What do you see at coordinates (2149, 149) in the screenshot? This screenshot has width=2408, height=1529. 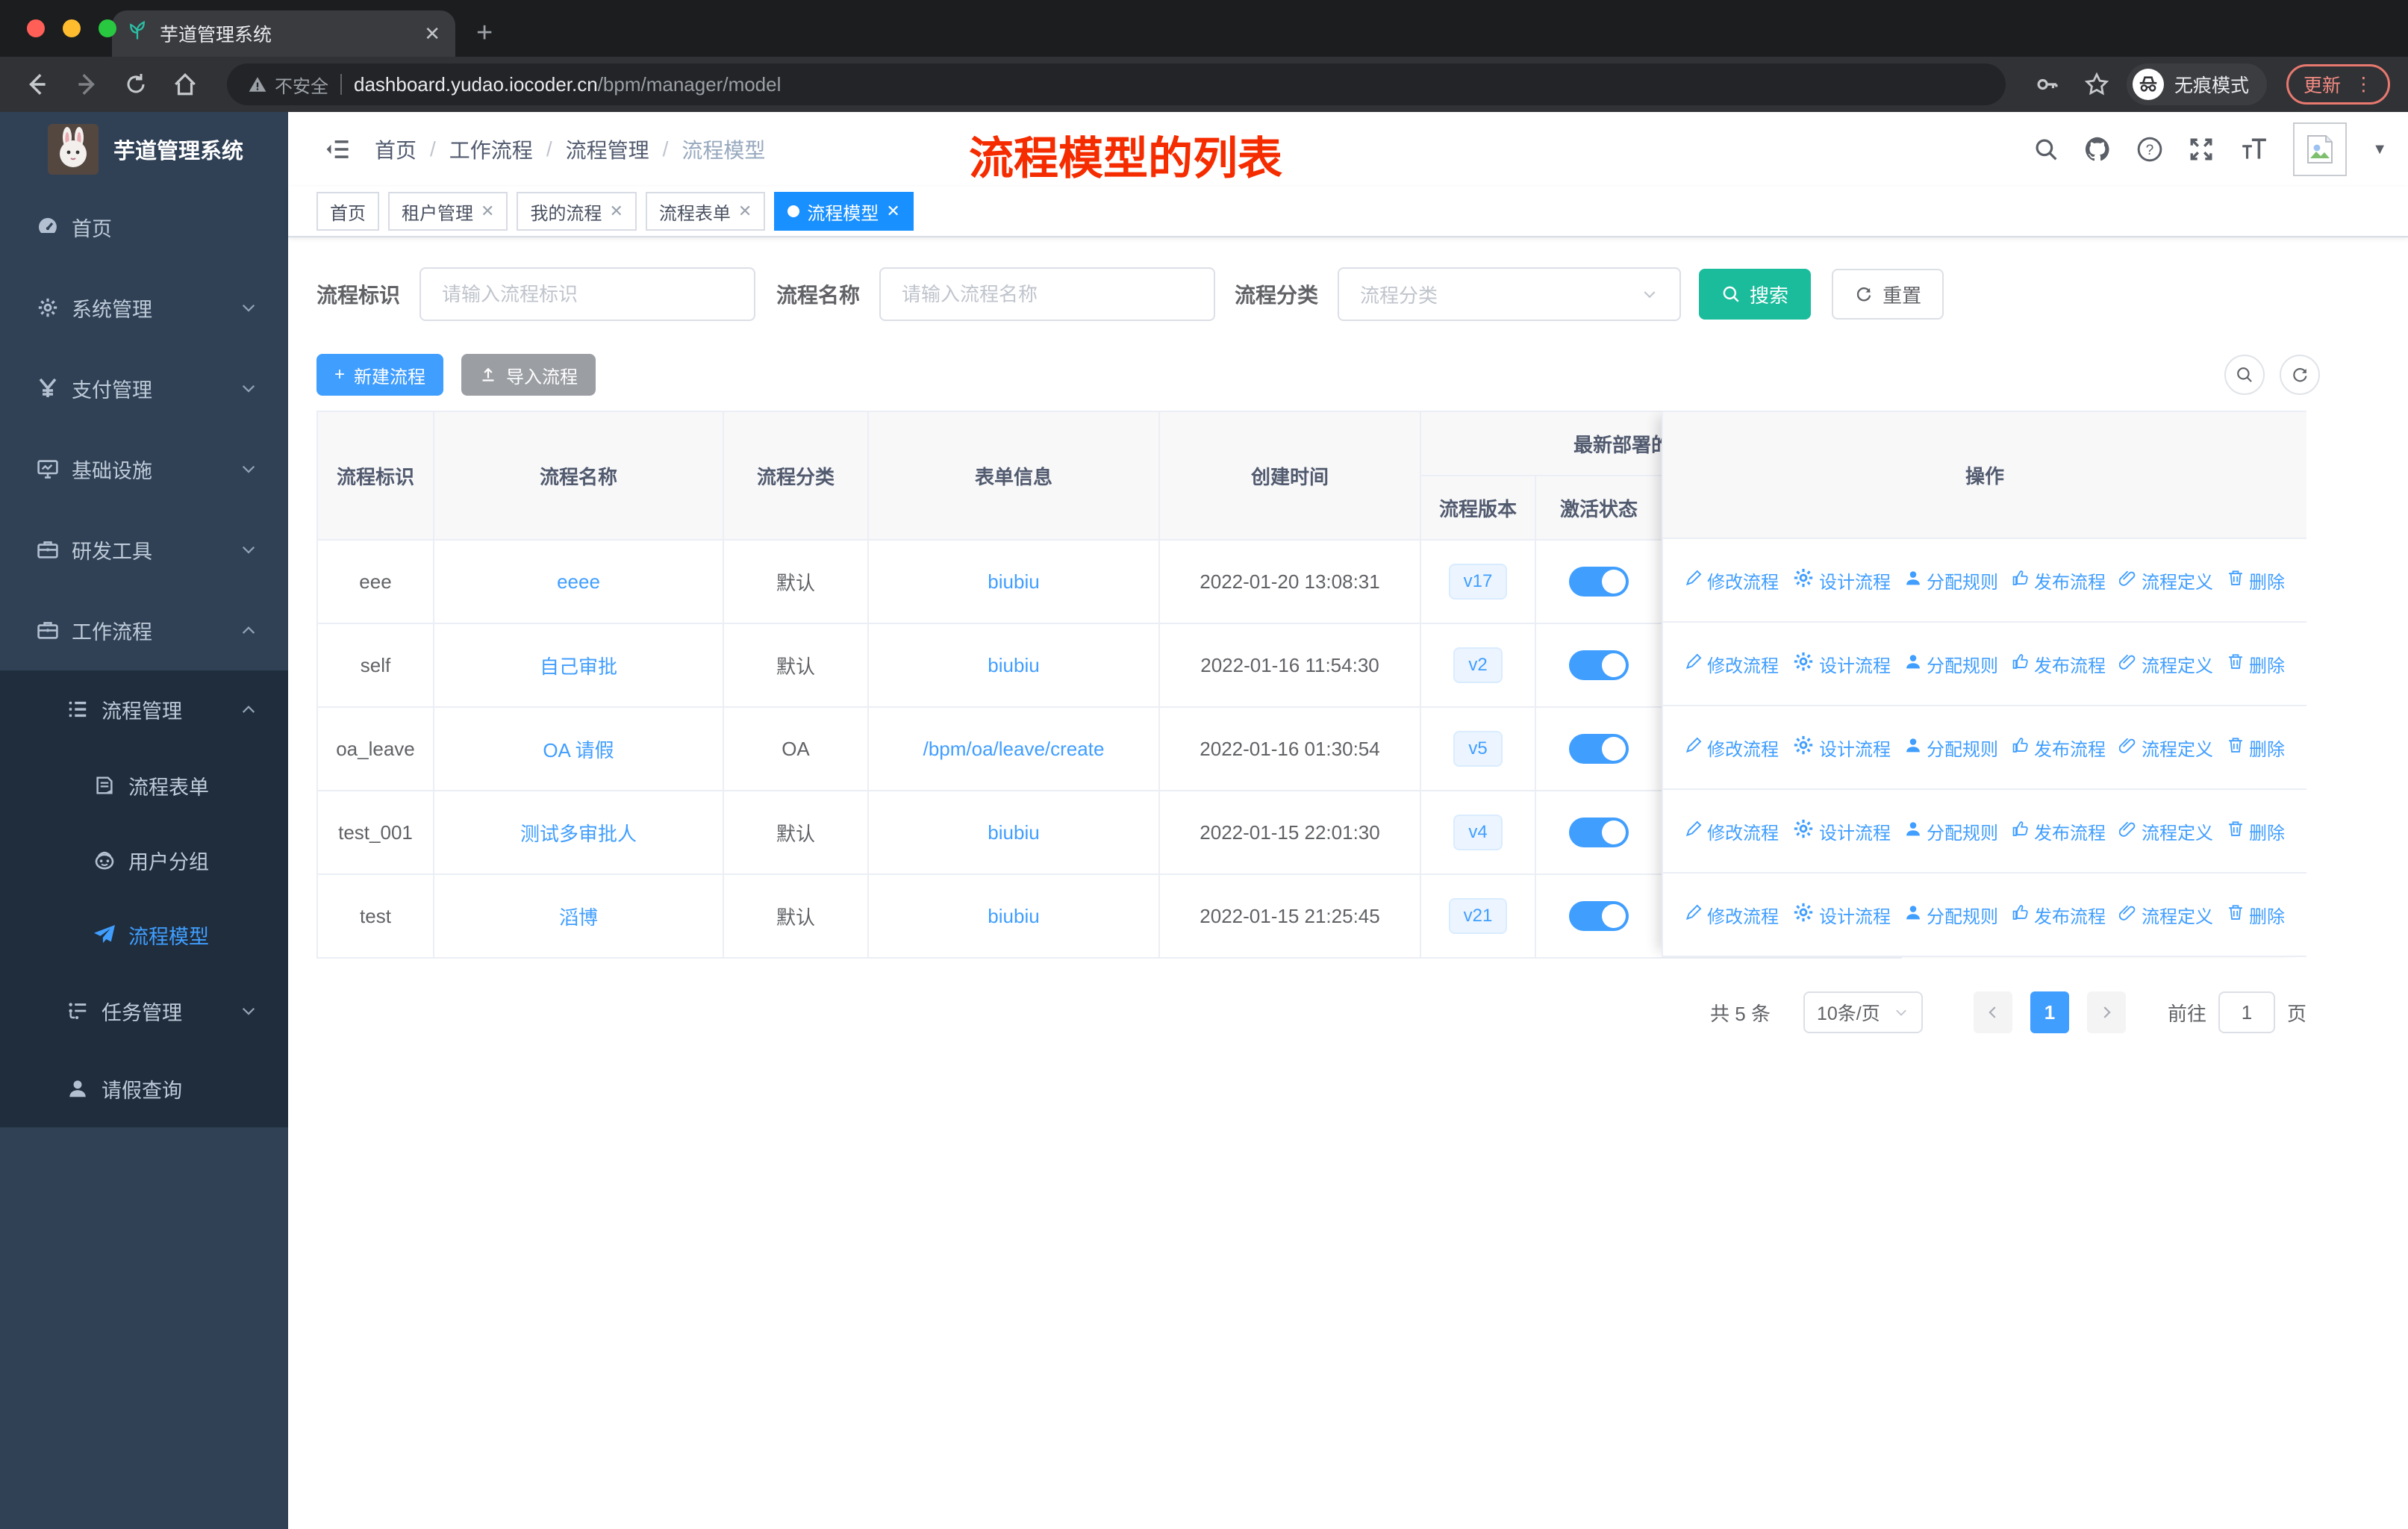 I see `help-icon: ?` at bounding box center [2149, 149].